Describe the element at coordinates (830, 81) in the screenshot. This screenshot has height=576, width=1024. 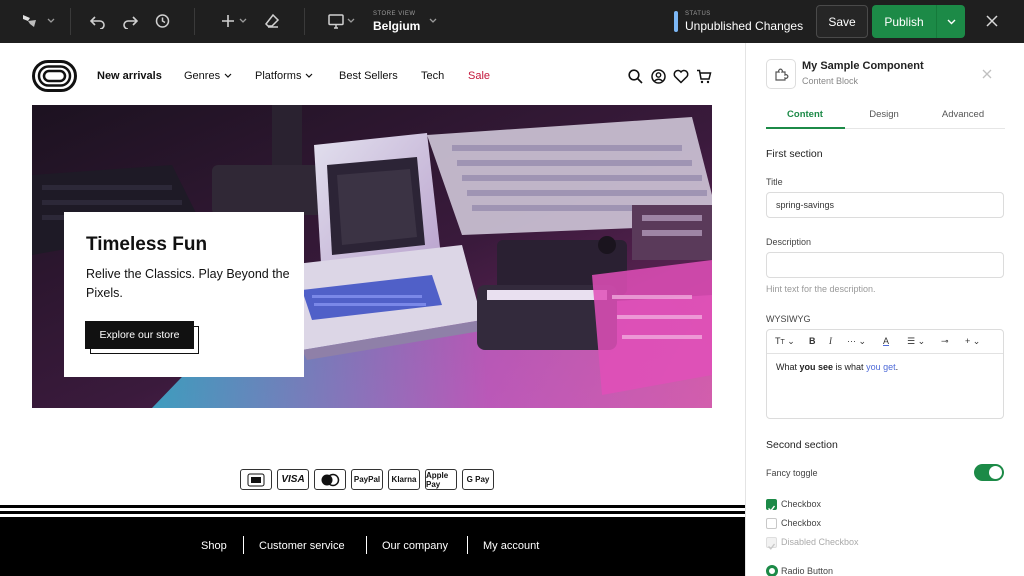
I see `component-subtitle: Content Block` at that location.